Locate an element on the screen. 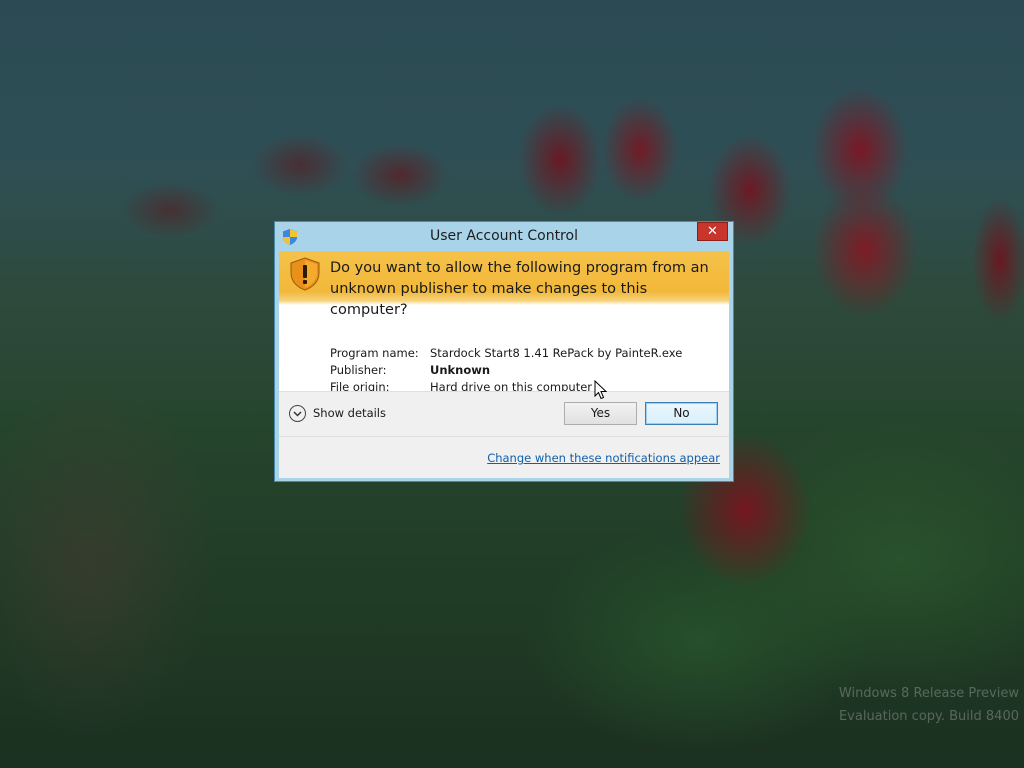 Image resolution: width=1024 pixels, height=768 pixels. publisher-value: Unknown is located at coordinates (460, 370).